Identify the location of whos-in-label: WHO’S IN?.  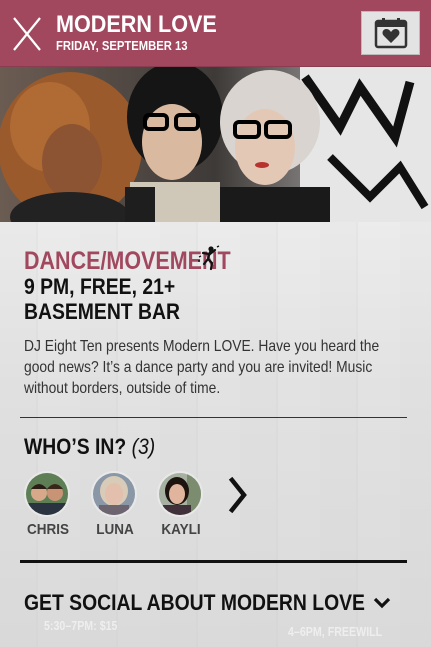
(75, 446).